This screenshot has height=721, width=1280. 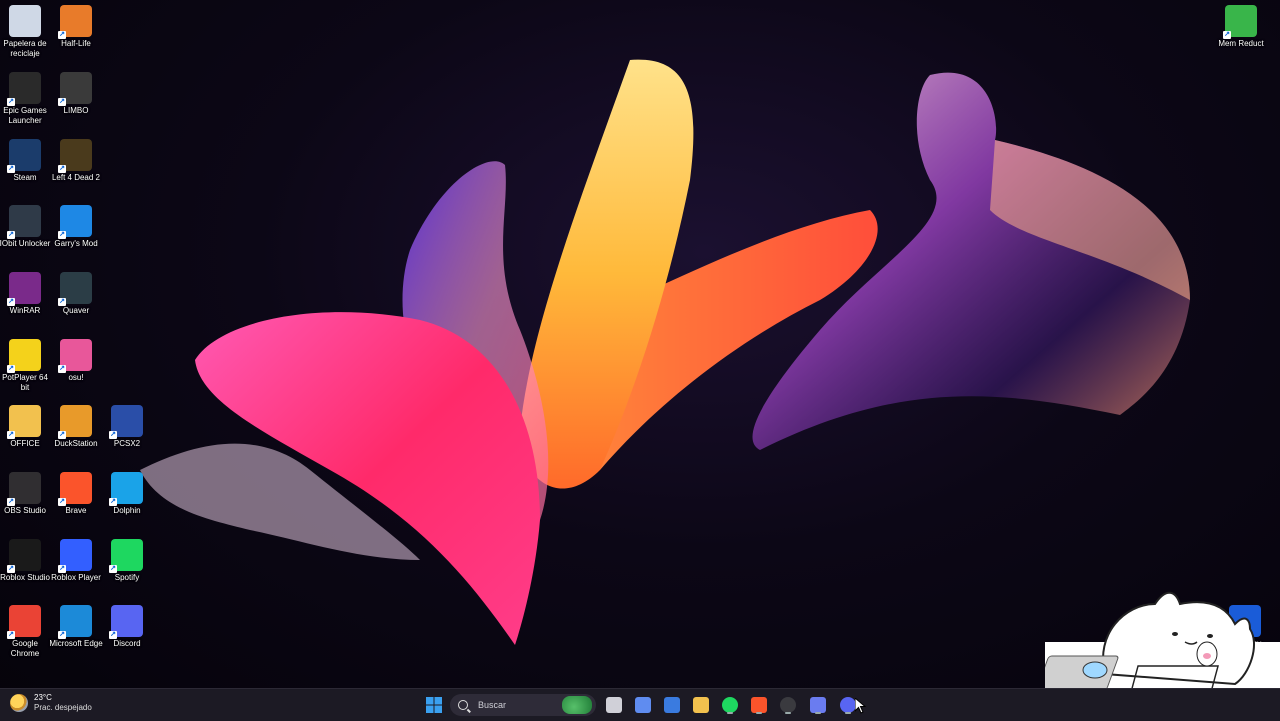 What do you see at coordinates (25, 427) in the screenshot?
I see `desktop-icon-office: ↗ OFFICE` at bounding box center [25, 427].